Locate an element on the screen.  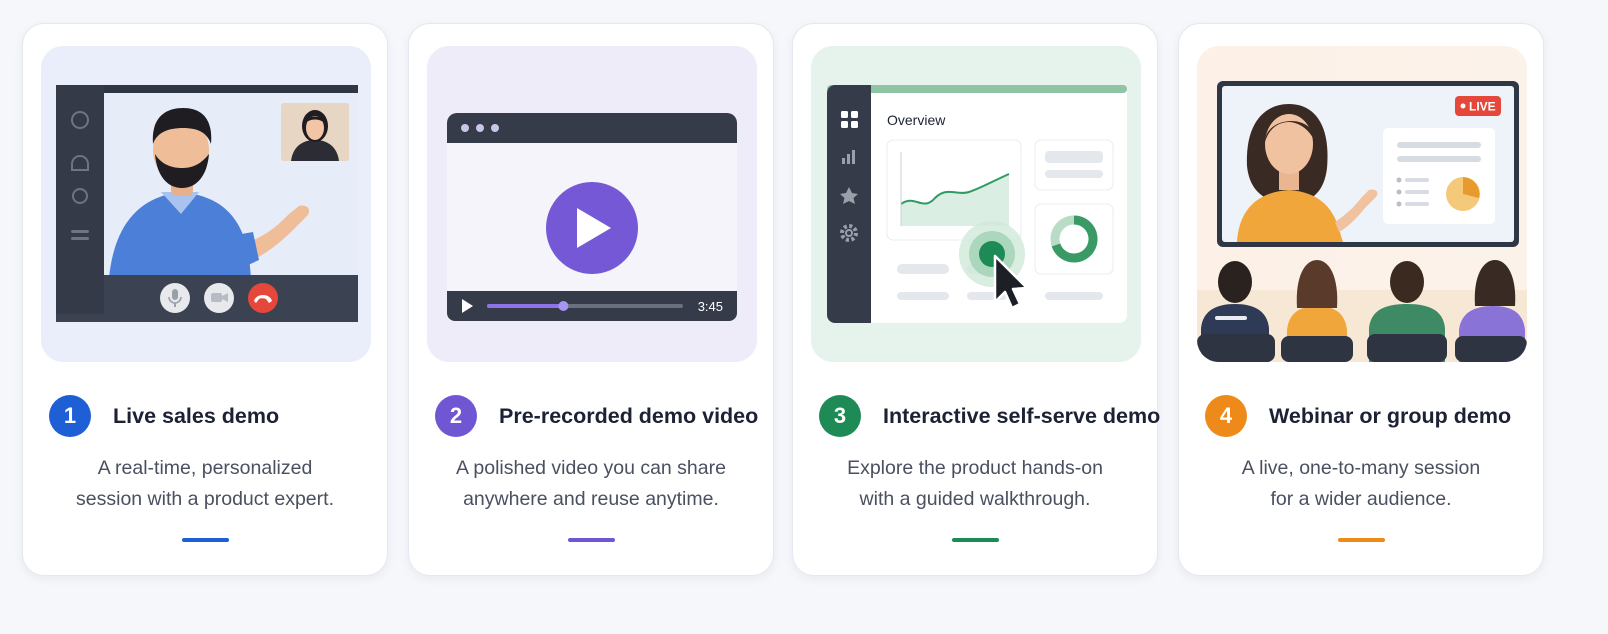
card-title: Interactive self-serve demo is located at coordinates (1022, 415).